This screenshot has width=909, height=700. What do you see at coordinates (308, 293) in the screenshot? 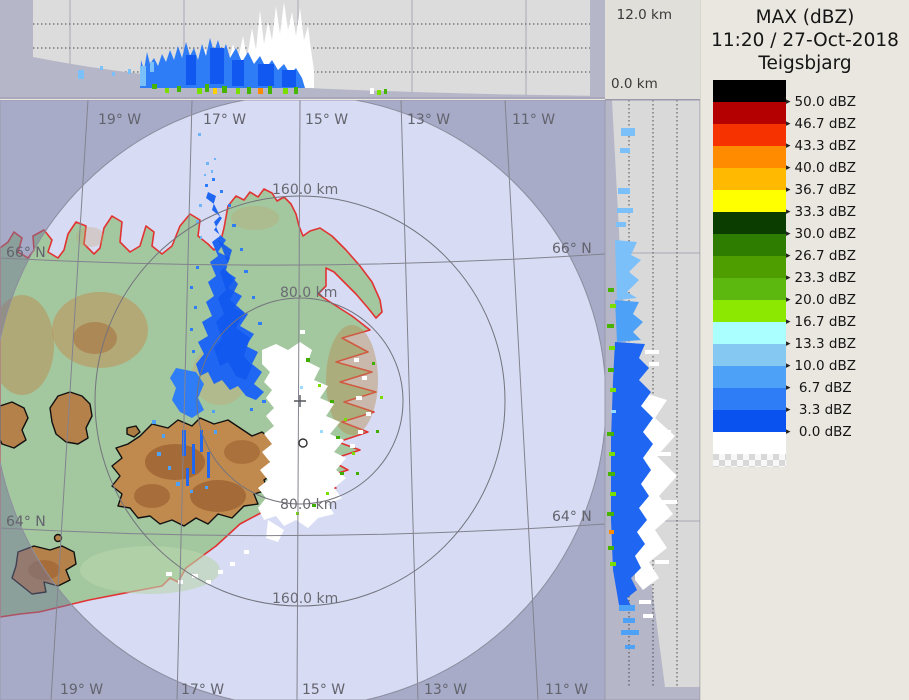
I see `ring-label-80-top: 80.0 km` at bounding box center [308, 293].